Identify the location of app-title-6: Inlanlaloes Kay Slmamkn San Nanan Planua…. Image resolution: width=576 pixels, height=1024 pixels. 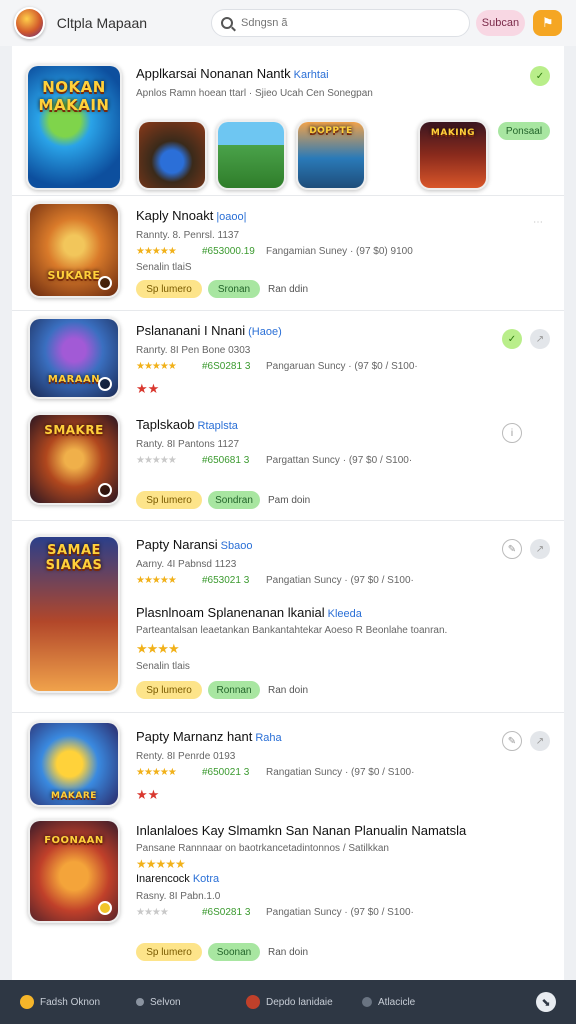
(301, 830).